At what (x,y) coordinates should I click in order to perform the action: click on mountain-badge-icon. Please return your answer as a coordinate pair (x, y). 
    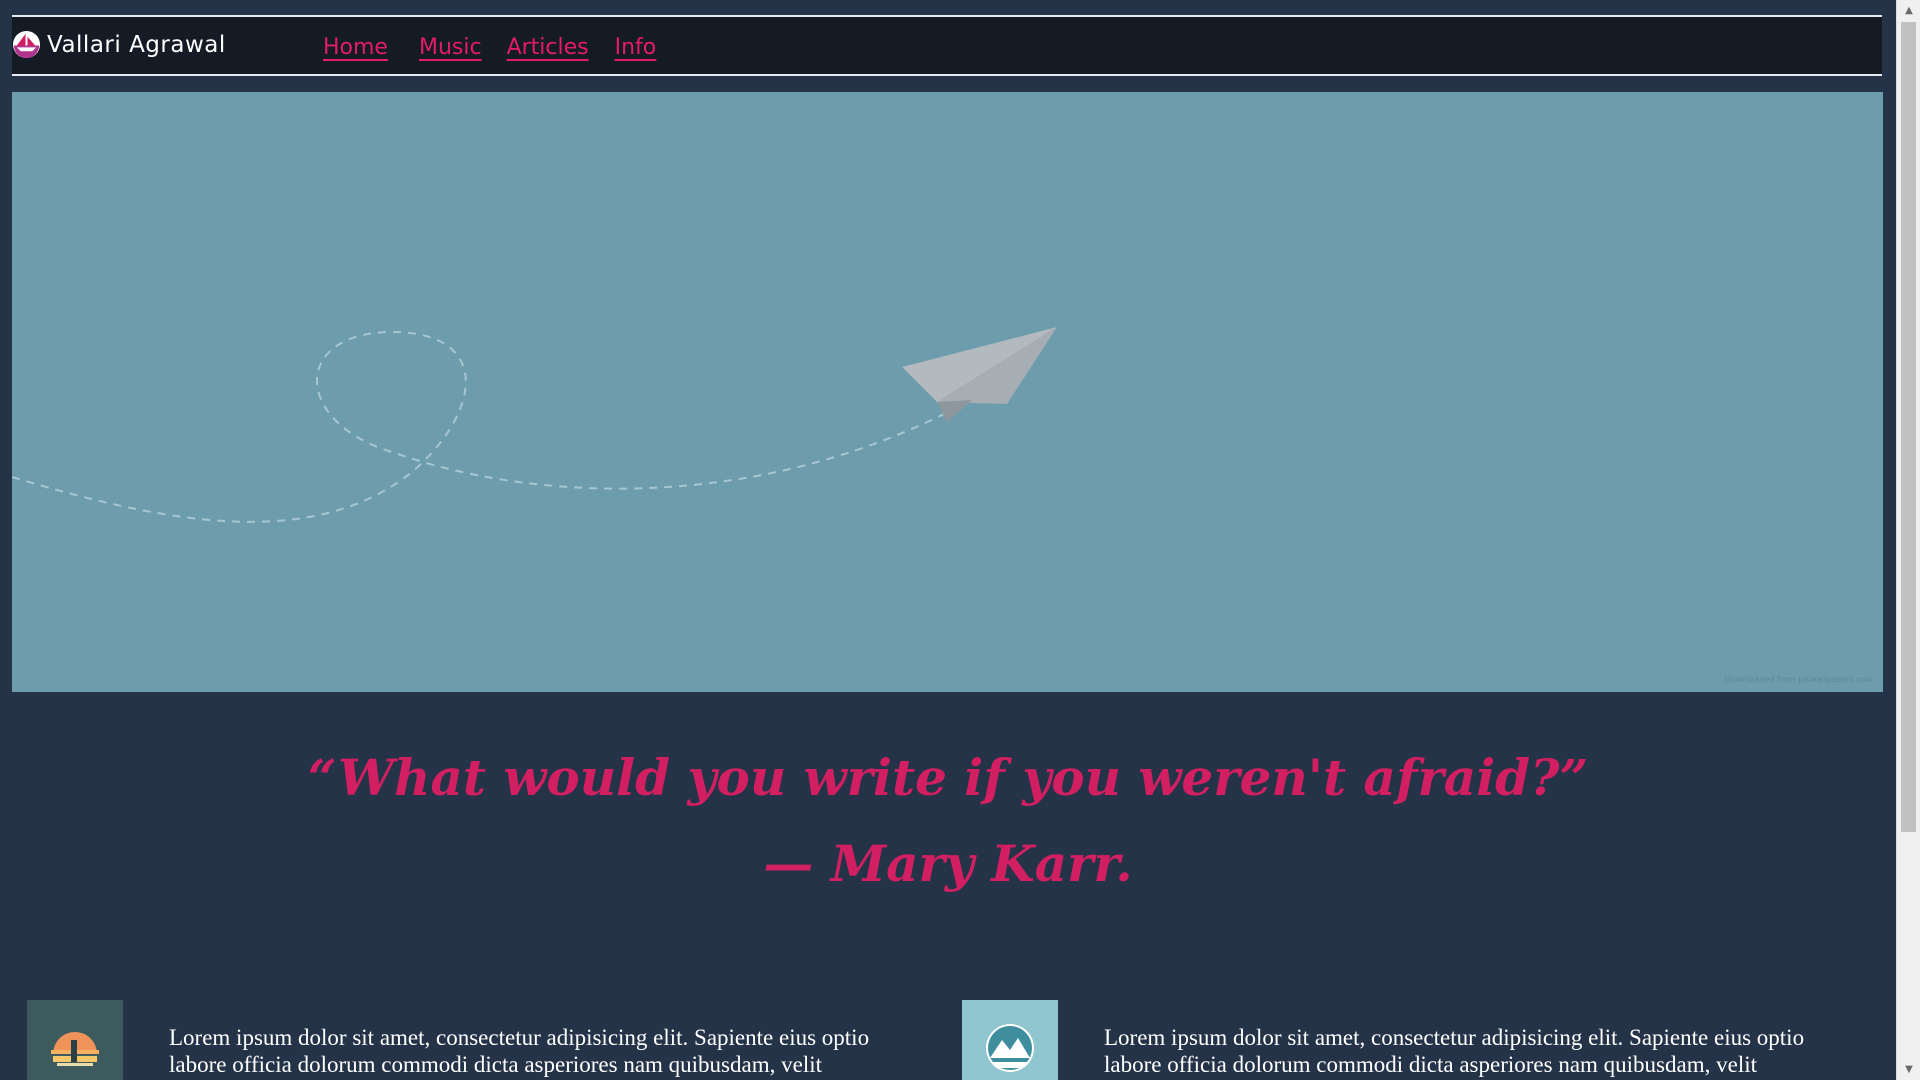
    Looking at the image, I should click on (1010, 1040).